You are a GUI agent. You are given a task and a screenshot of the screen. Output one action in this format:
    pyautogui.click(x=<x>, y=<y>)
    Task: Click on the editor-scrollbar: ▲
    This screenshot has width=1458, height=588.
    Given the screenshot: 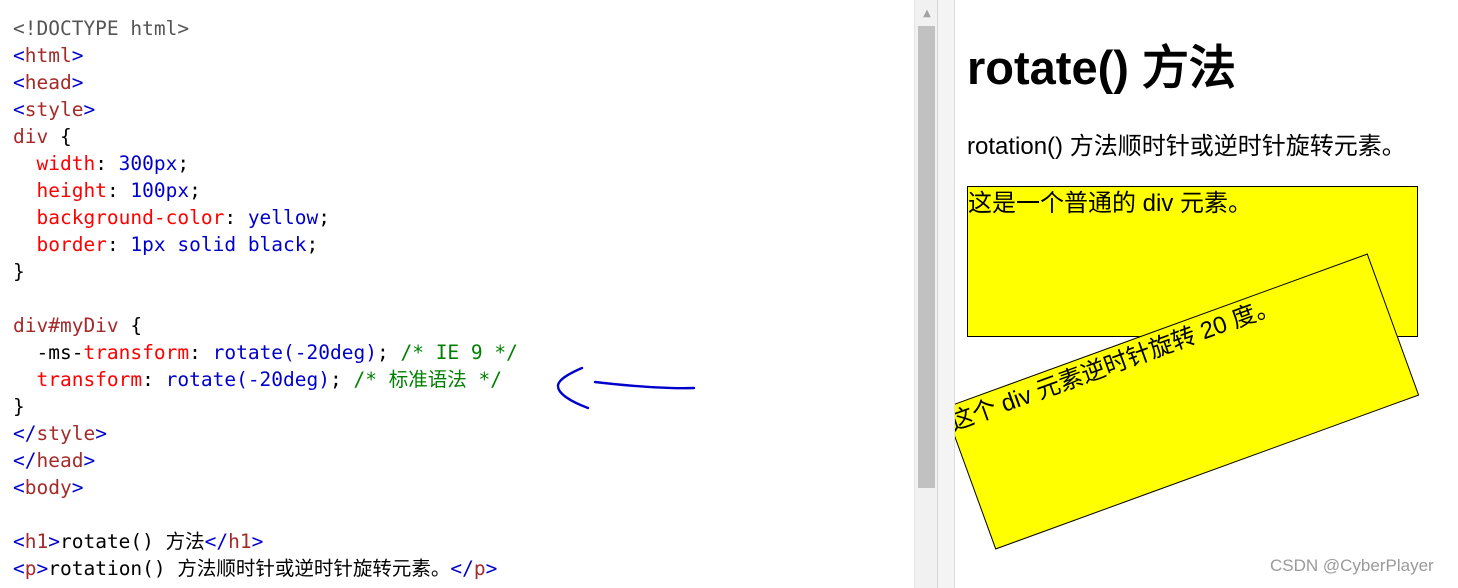 What is the action you would take?
    pyautogui.click(x=925, y=294)
    